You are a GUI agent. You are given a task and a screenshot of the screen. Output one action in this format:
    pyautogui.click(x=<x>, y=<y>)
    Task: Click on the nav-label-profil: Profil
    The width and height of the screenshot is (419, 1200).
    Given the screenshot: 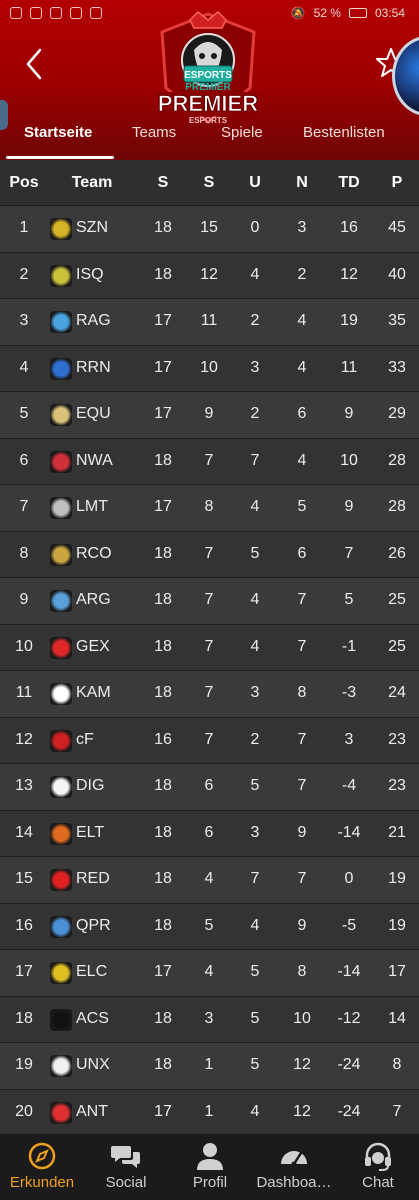 What is the action you would take?
    pyautogui.click(x=210, y=1182)
    